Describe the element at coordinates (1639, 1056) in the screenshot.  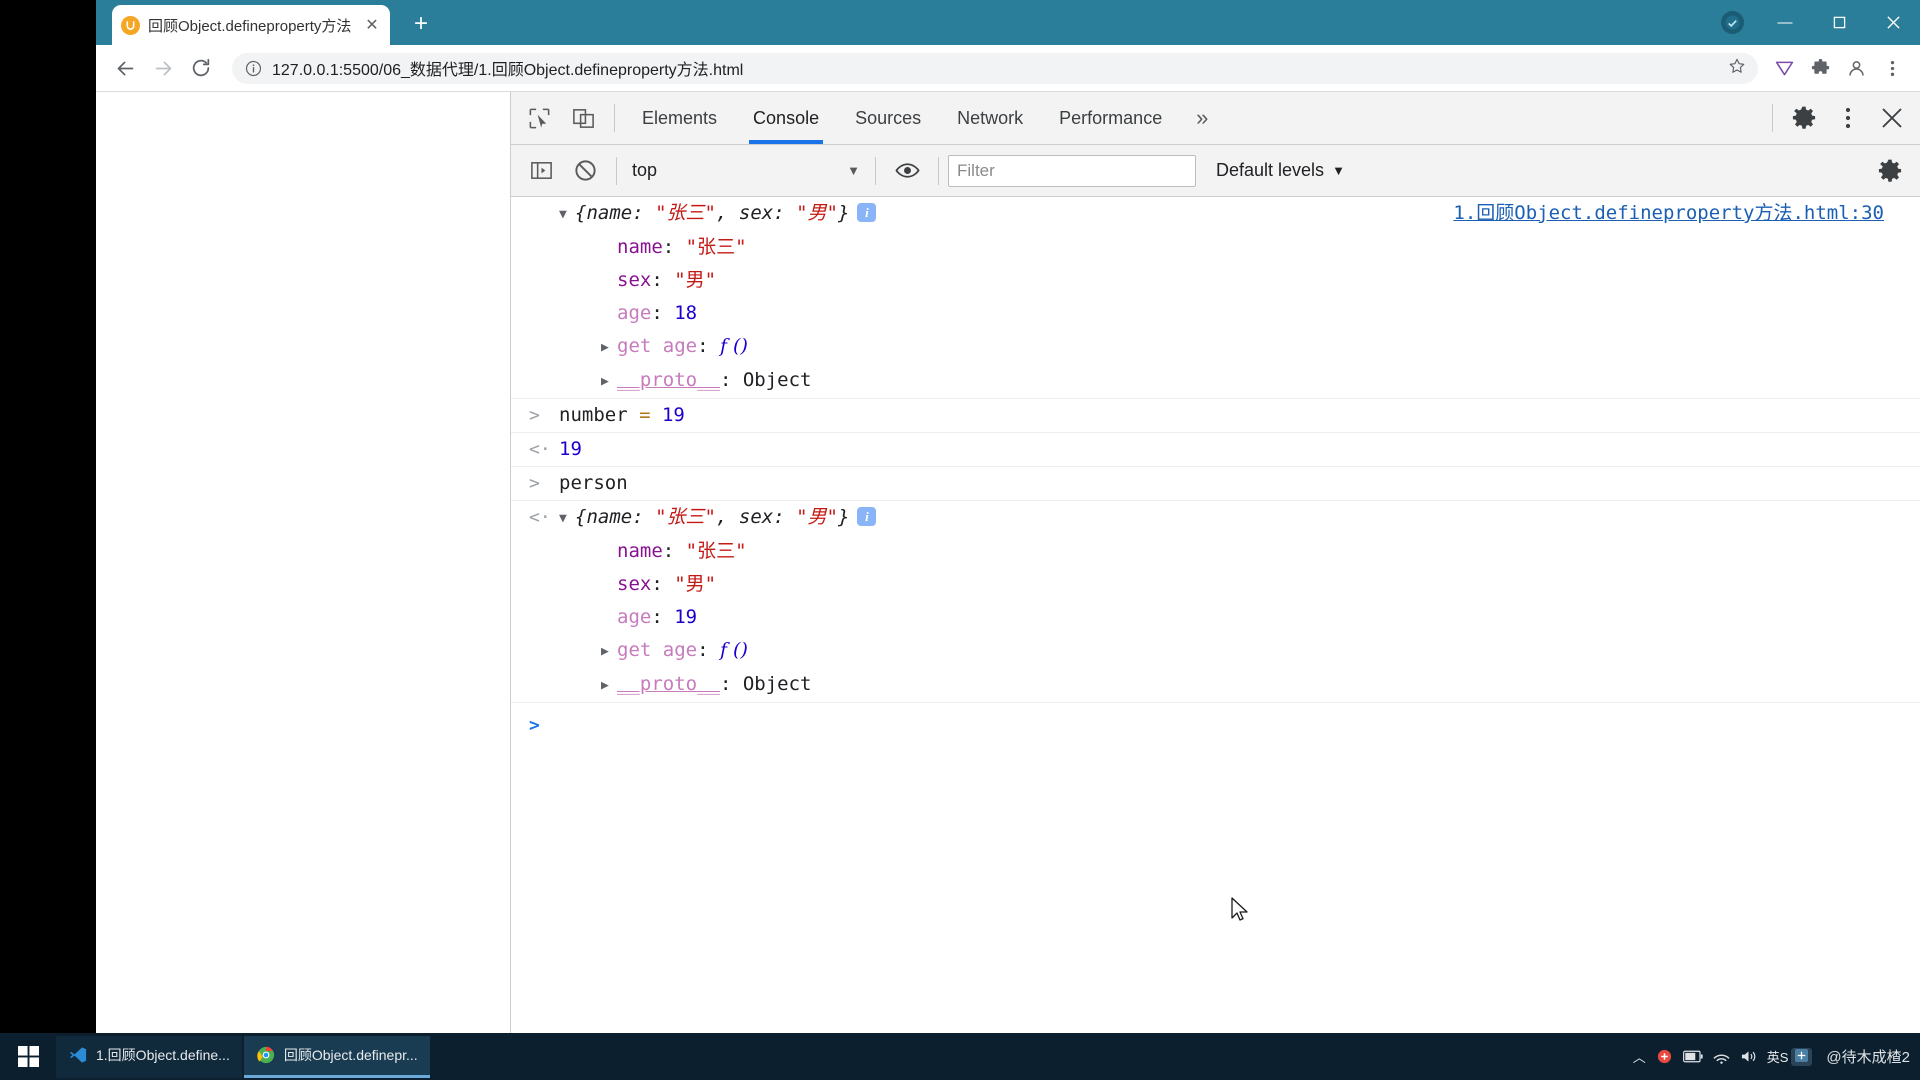
I see `tray-expand-icon: ︿` at that location.